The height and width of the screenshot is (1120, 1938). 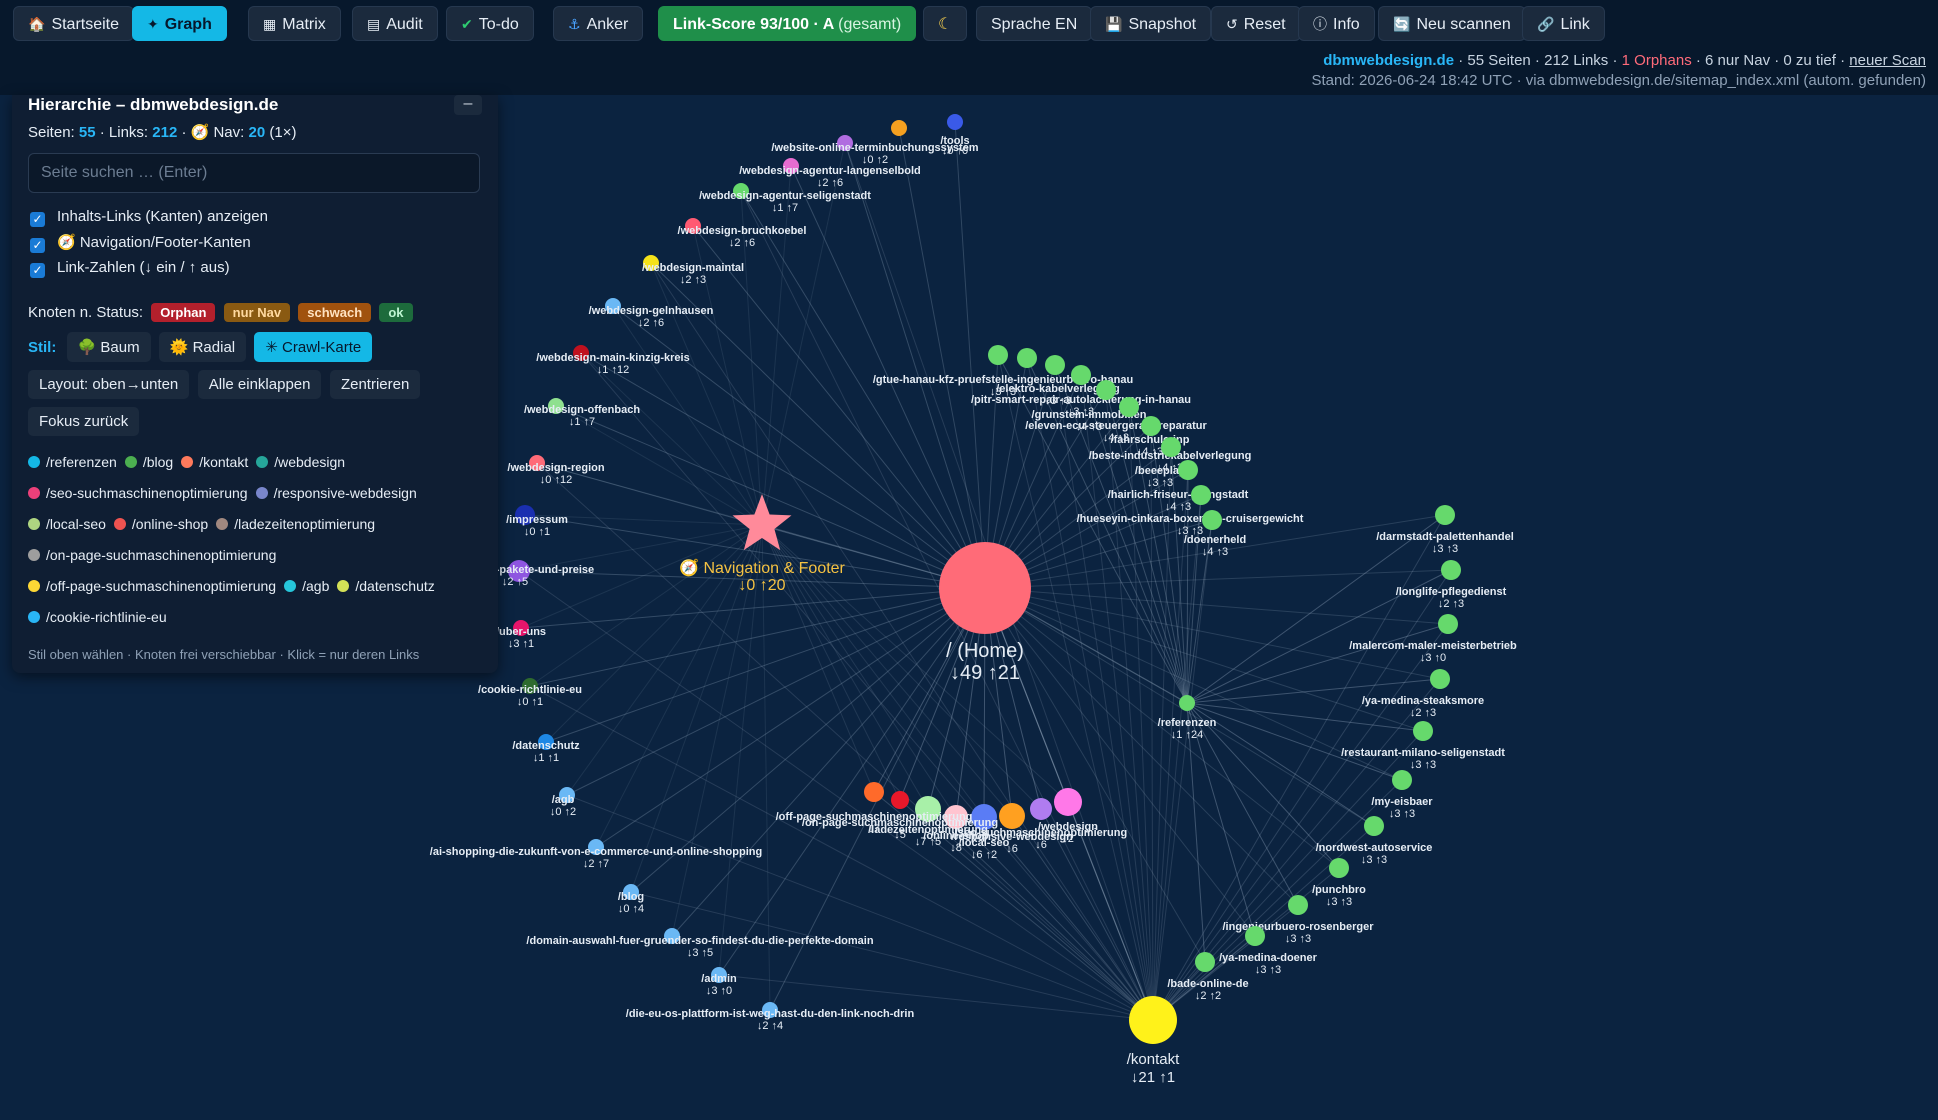 I want to click on page-node-label: /darmstadt-palettenhandel, so click(x=1445, y=537).